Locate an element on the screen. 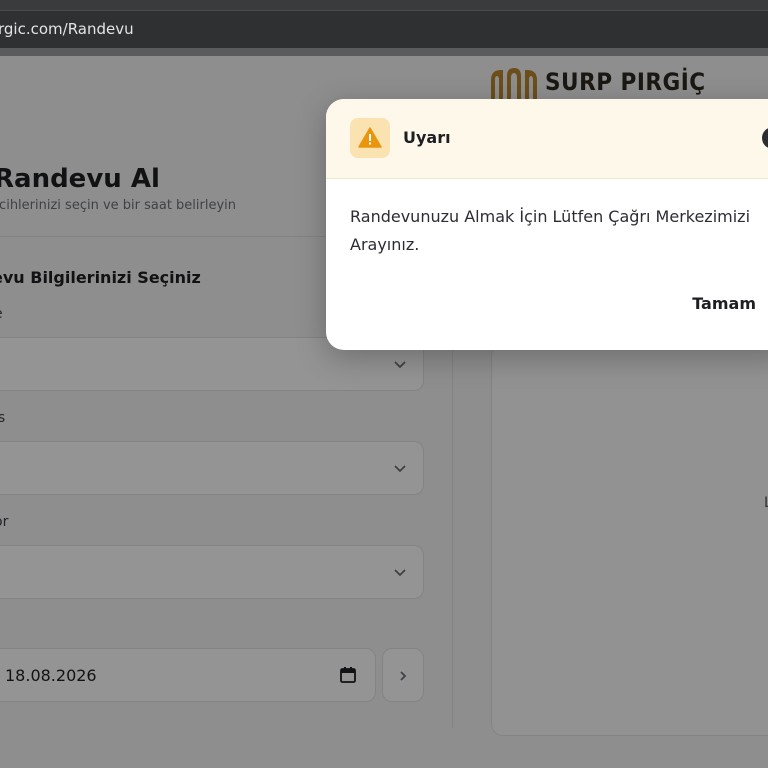 Image resolution: width=768 pixels, height=768 pixels. ok-button: Tamam is located at coordinates (721, 304).